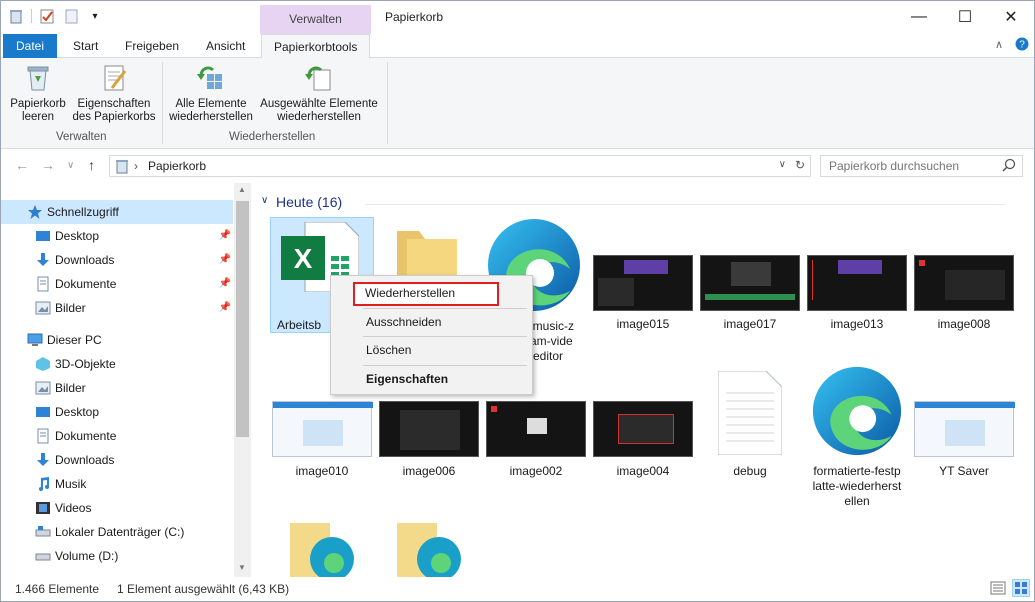  I want to click on bin-properties-button: Eigenschaften des Papierkorbs, so click(114, 93).